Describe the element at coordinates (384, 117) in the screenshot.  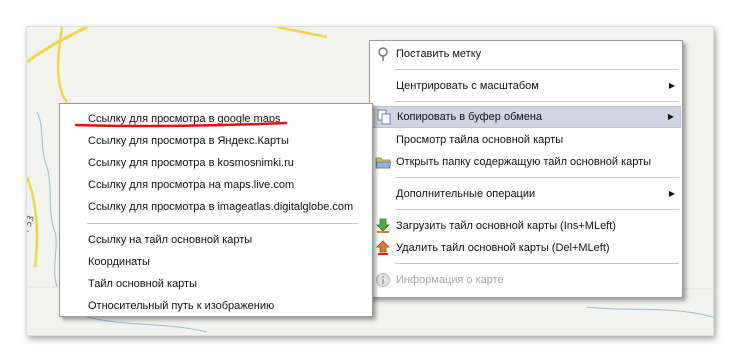
I see `copy-icon` at that location.